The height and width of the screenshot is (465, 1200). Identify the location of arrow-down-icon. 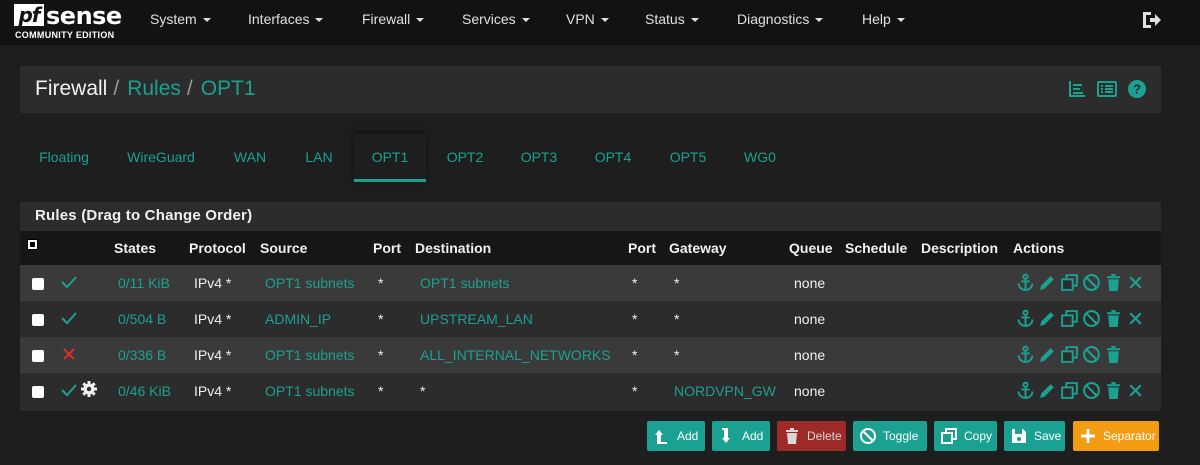
(726, 435).